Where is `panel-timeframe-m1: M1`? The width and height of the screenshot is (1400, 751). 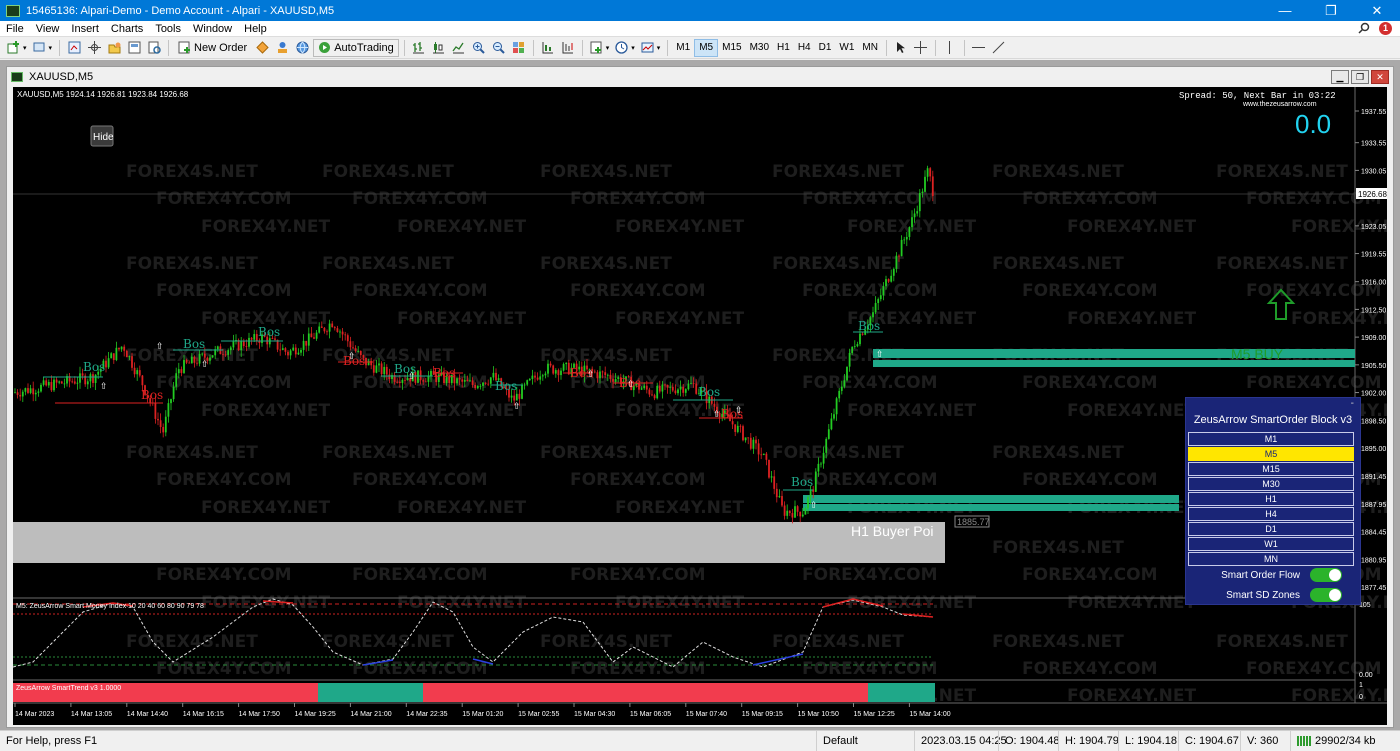 panel-timeframe-m1: M1 is located at coordinates (1271, 439).